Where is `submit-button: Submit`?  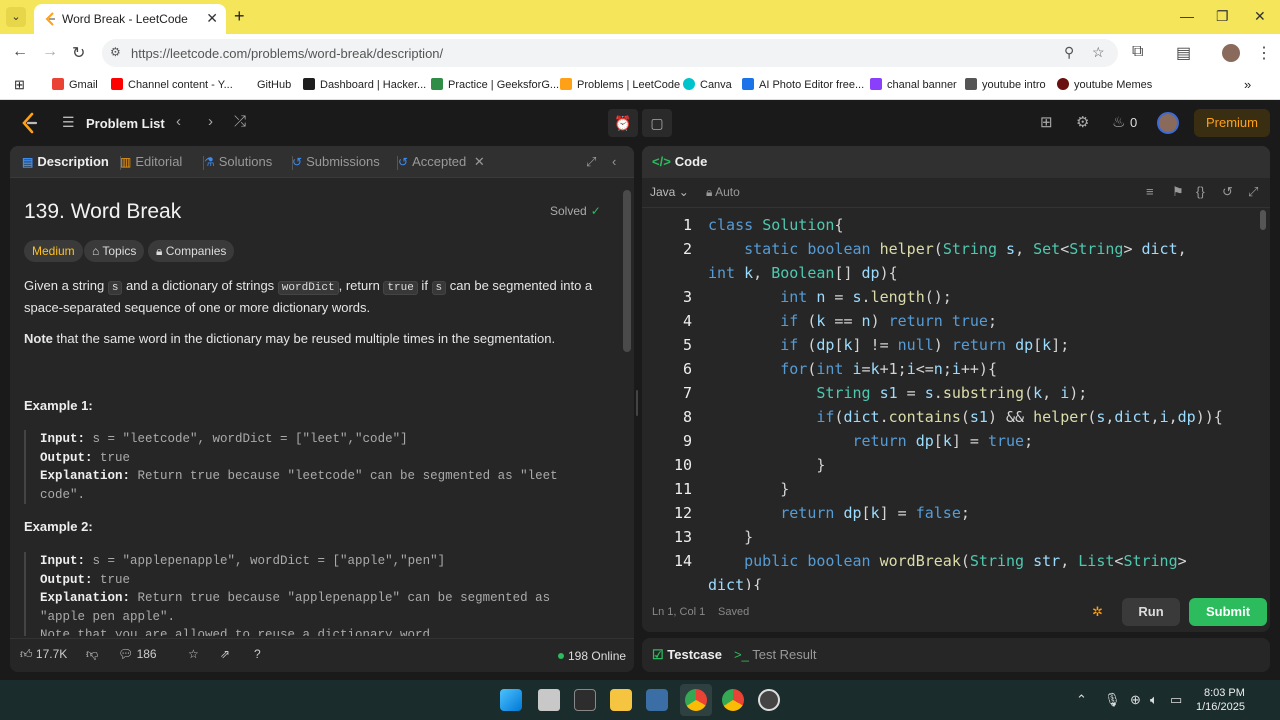
submit-button: Submit is located at coordinates (1228, 612).